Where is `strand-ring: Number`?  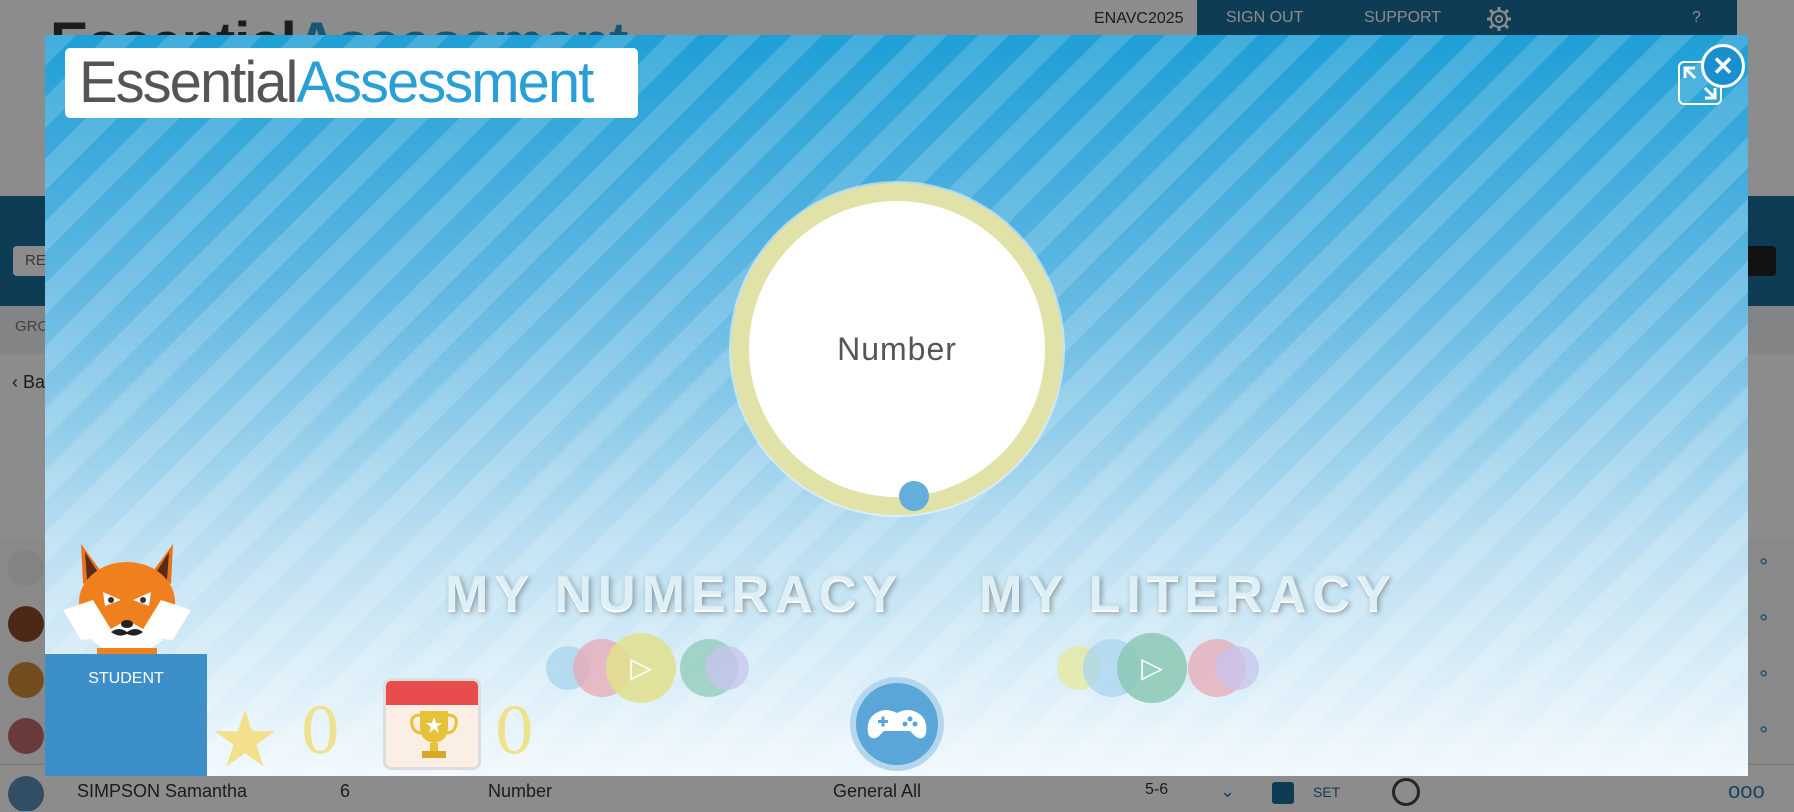
strand-ring: Number is located at coordinates (897, 349).